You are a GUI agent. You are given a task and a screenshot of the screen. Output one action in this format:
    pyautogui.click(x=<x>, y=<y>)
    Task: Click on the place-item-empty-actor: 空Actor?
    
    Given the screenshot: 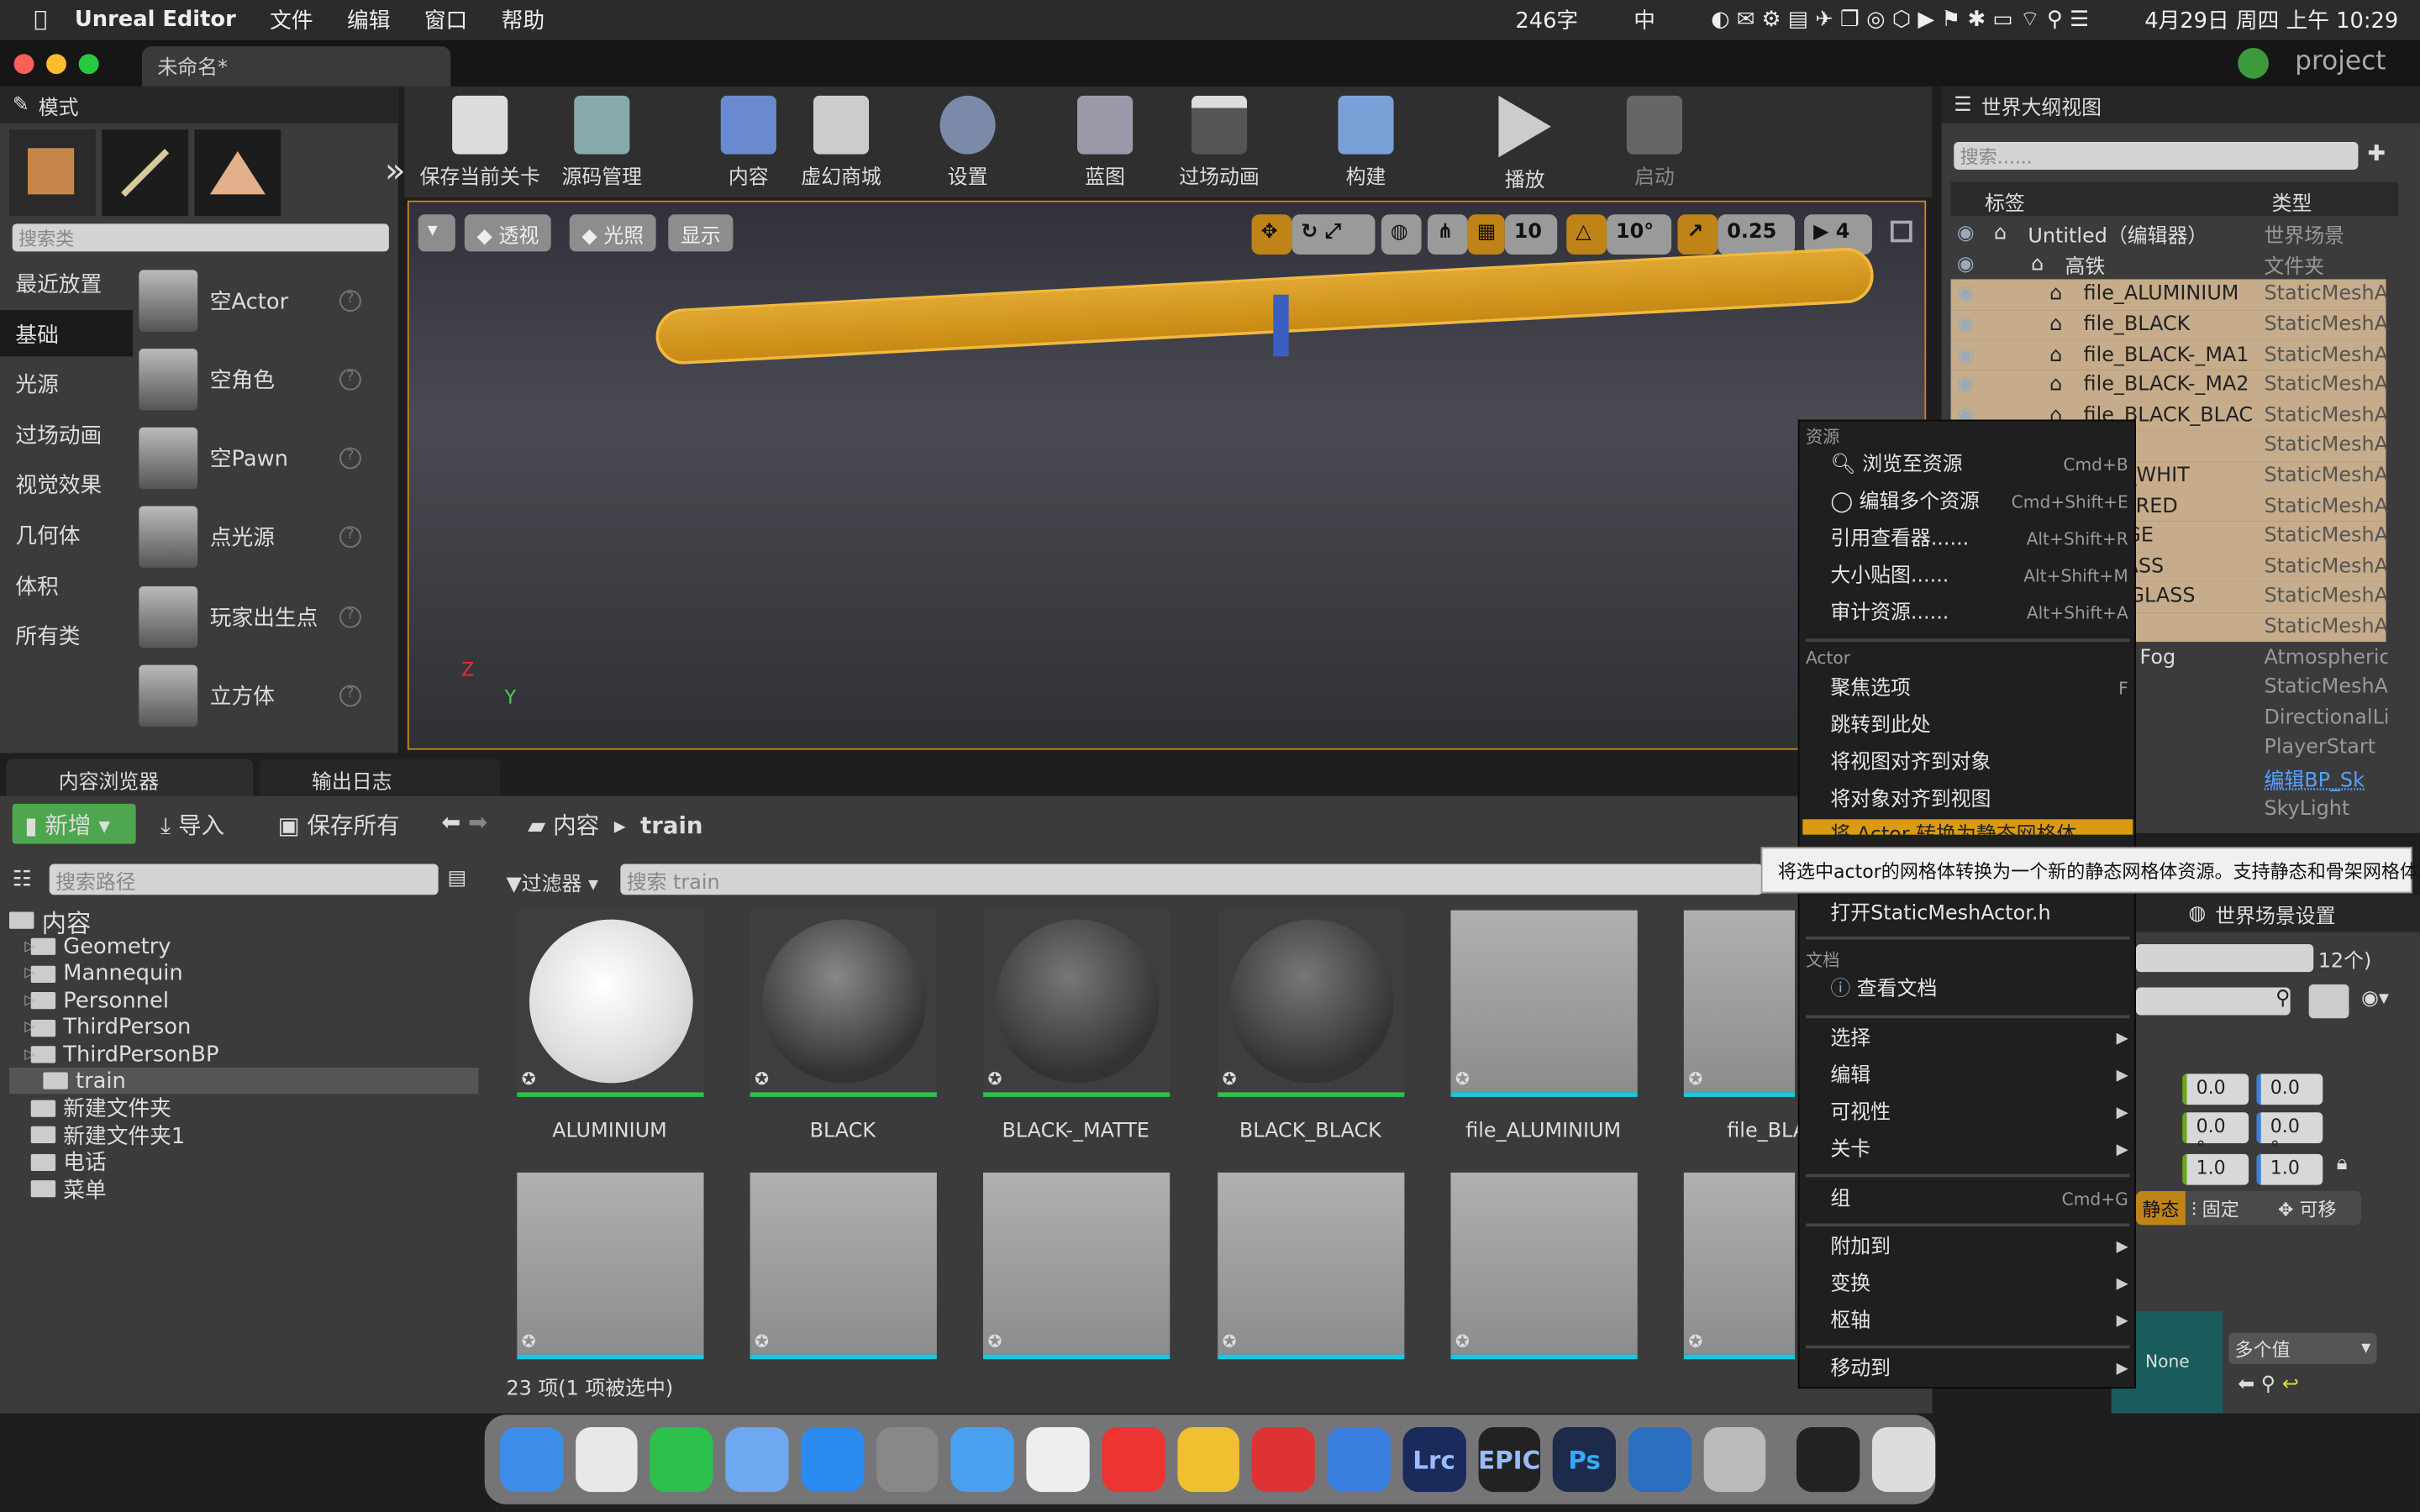 What is the action you would take?
    pyautogui.click(x=255, y=300)
    